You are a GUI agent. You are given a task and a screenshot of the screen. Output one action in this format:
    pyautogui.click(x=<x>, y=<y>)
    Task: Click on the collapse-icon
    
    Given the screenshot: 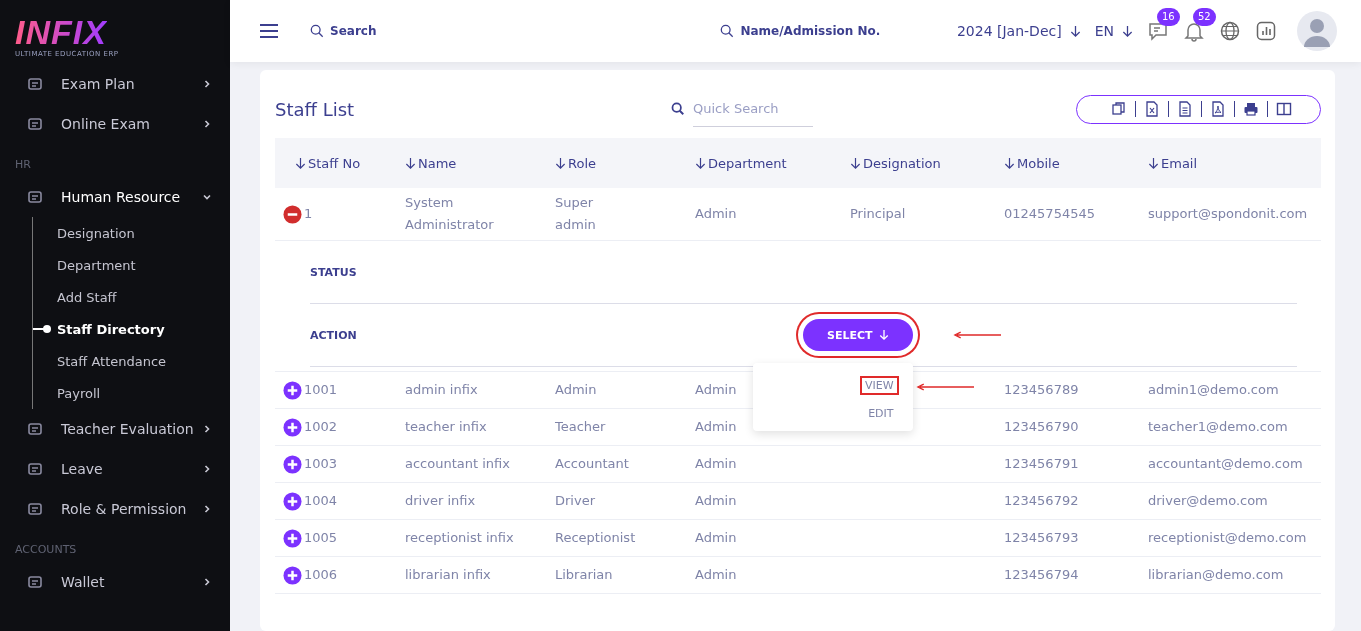 What is the action you would take?
    pyautogui.click(x=292, y=214)
    